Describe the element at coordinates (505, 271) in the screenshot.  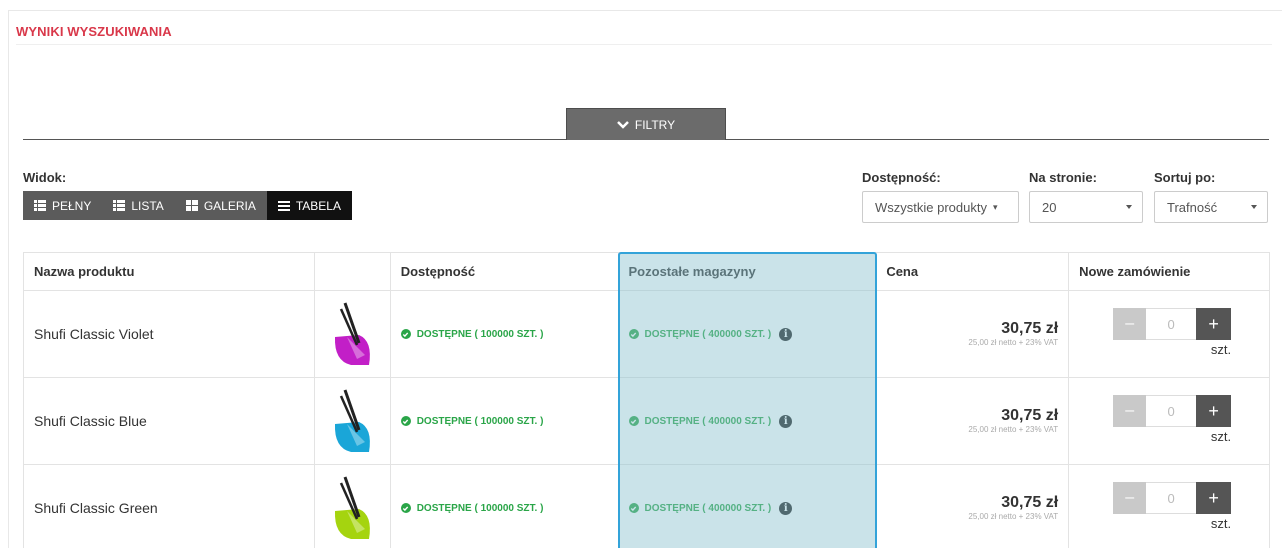
I see `header-availability: Dostępność` at that location.